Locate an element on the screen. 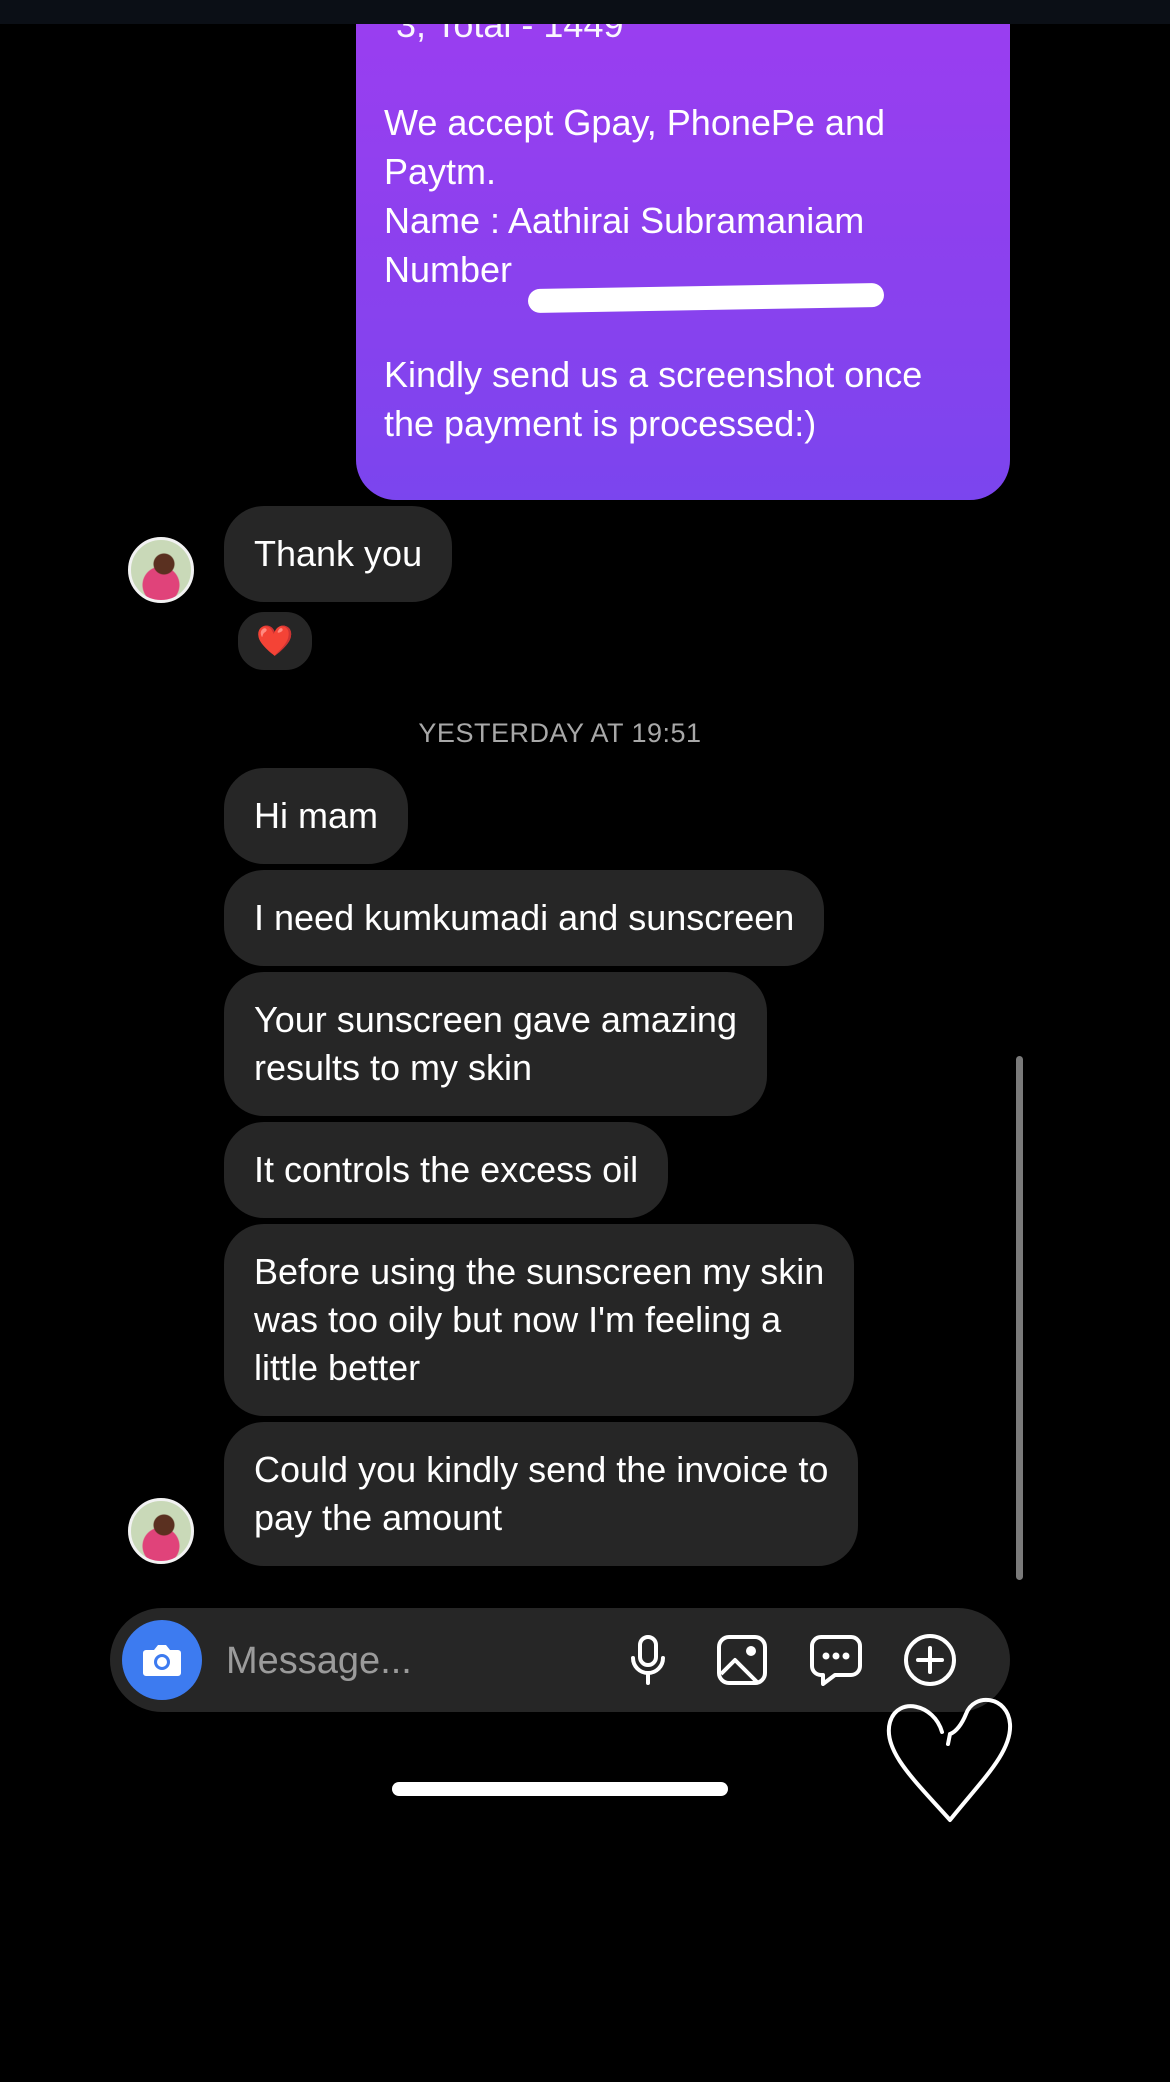  message-text: little better is located at coordinates (337, 1367).